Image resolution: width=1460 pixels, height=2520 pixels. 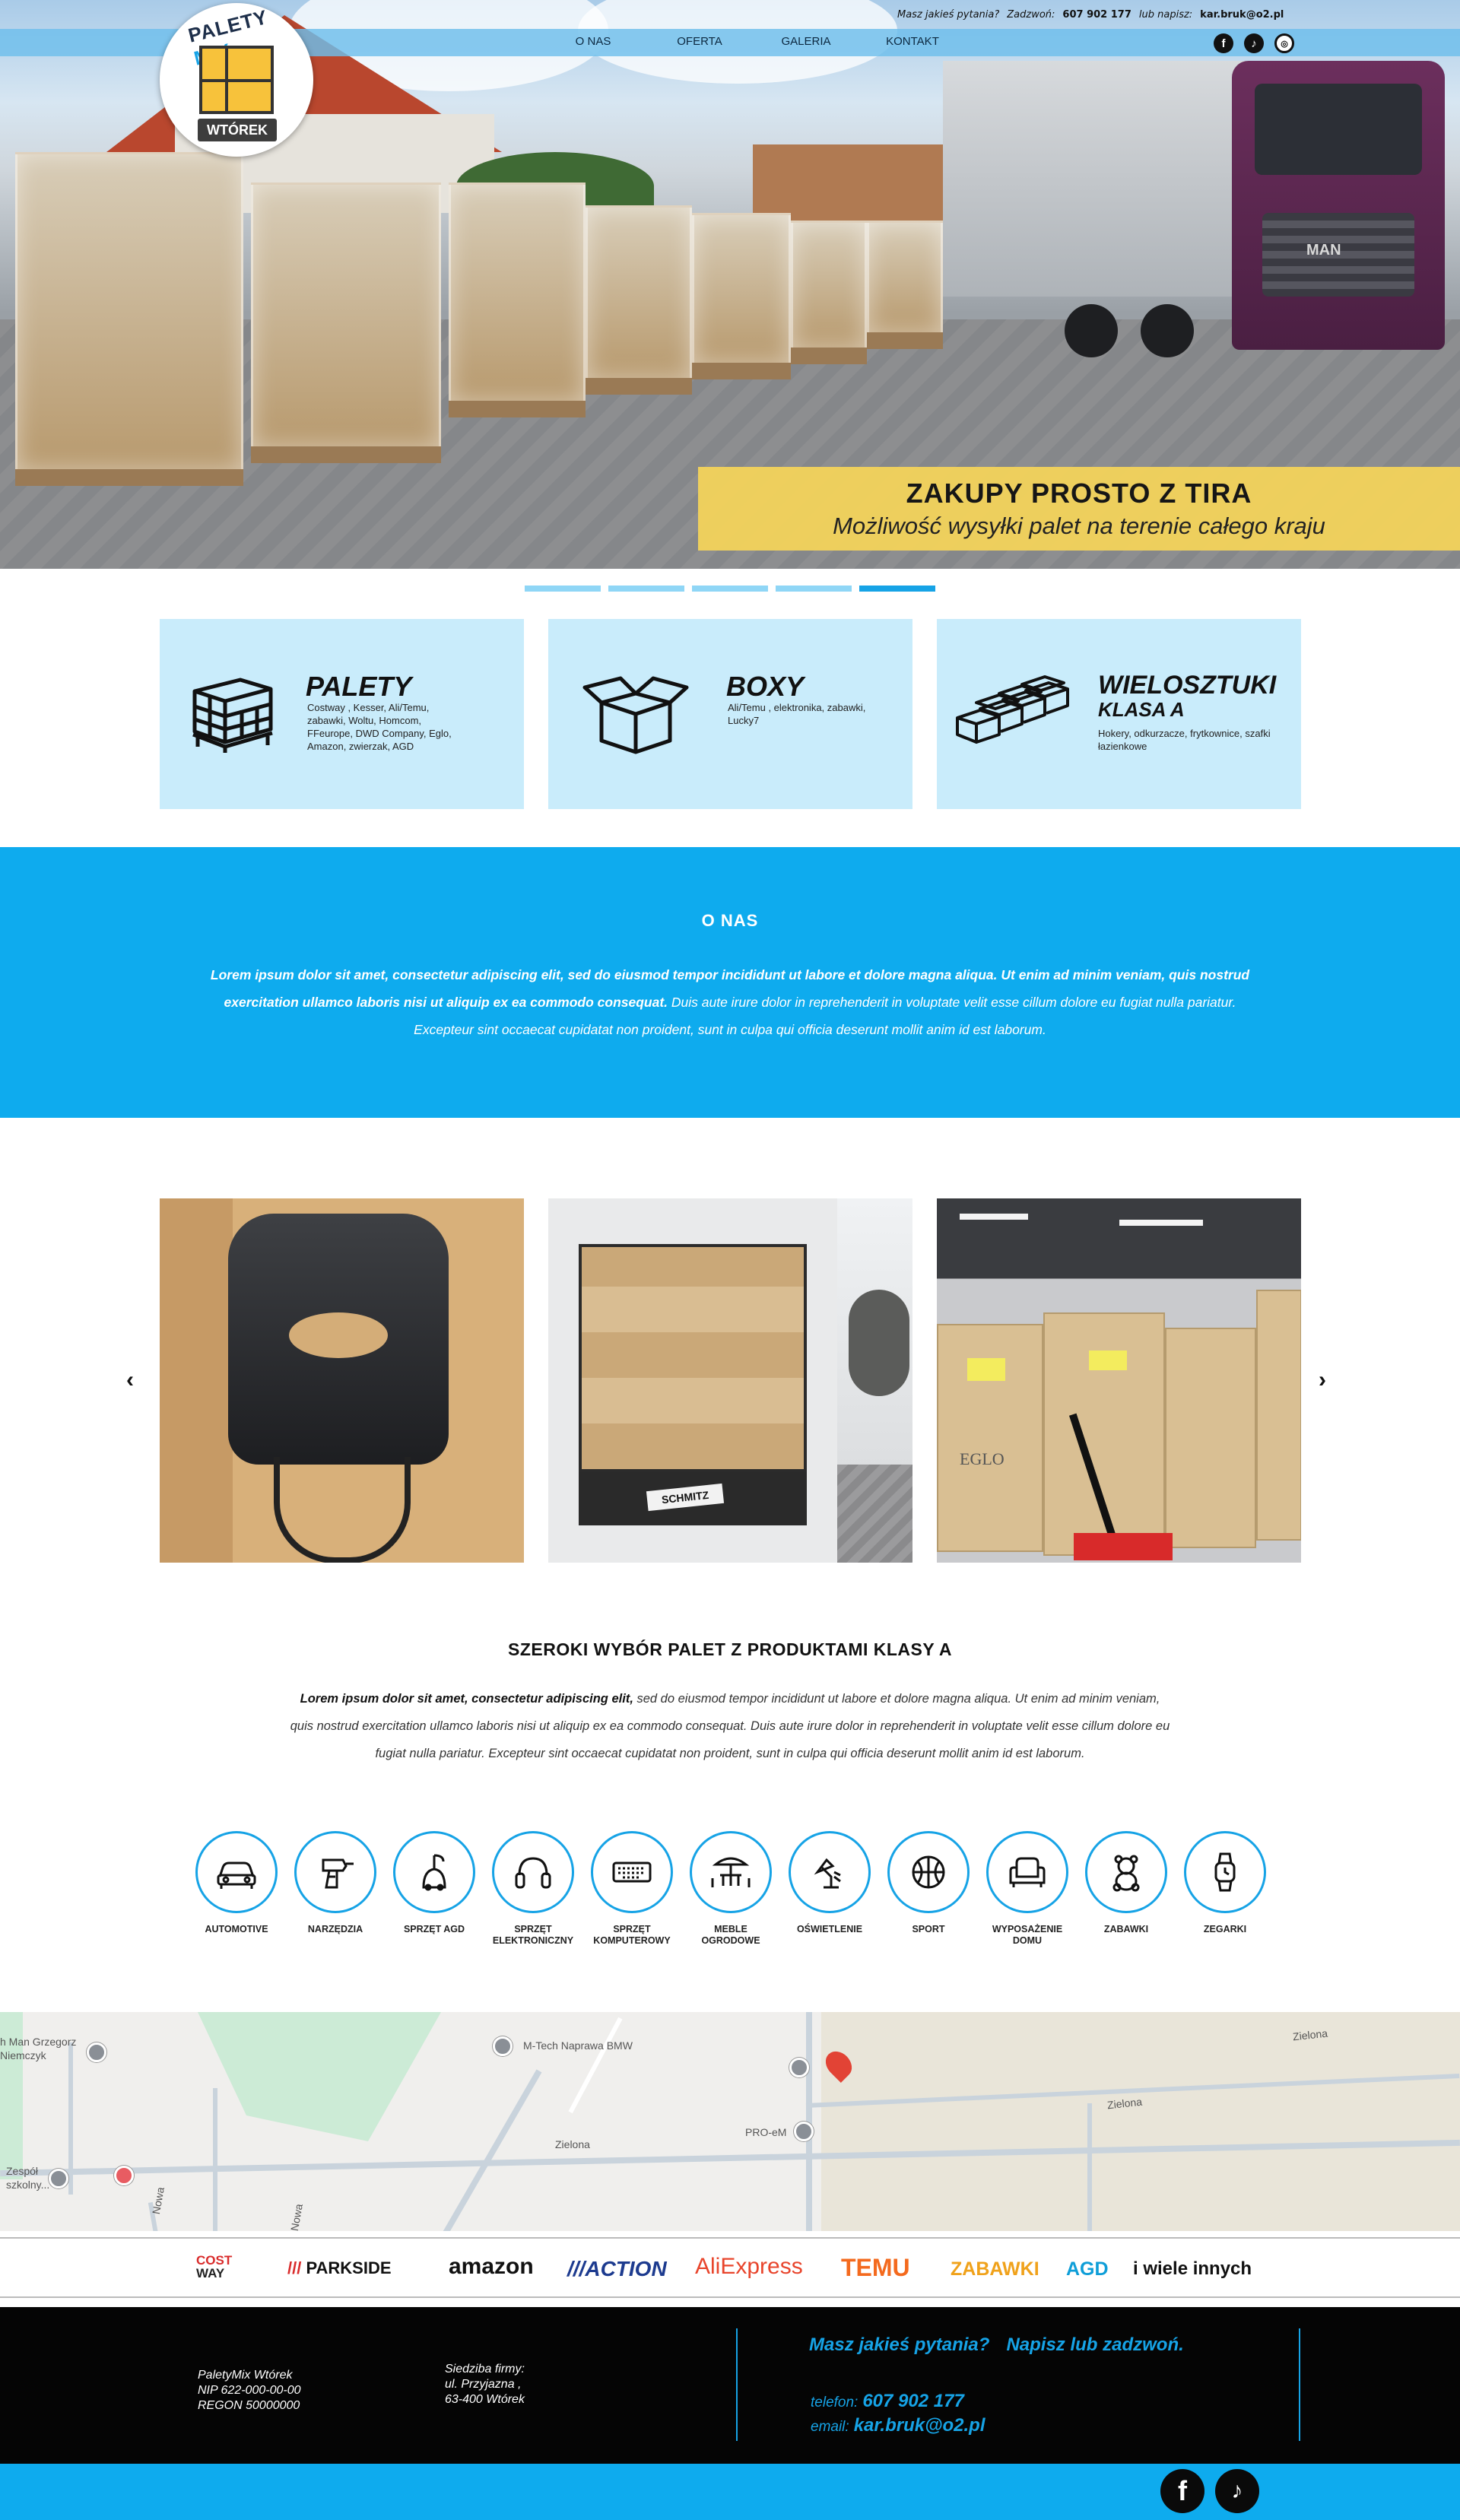 I want to click on product-category-zabawki: ZABAWKI, so click(x=1126, y=1889).